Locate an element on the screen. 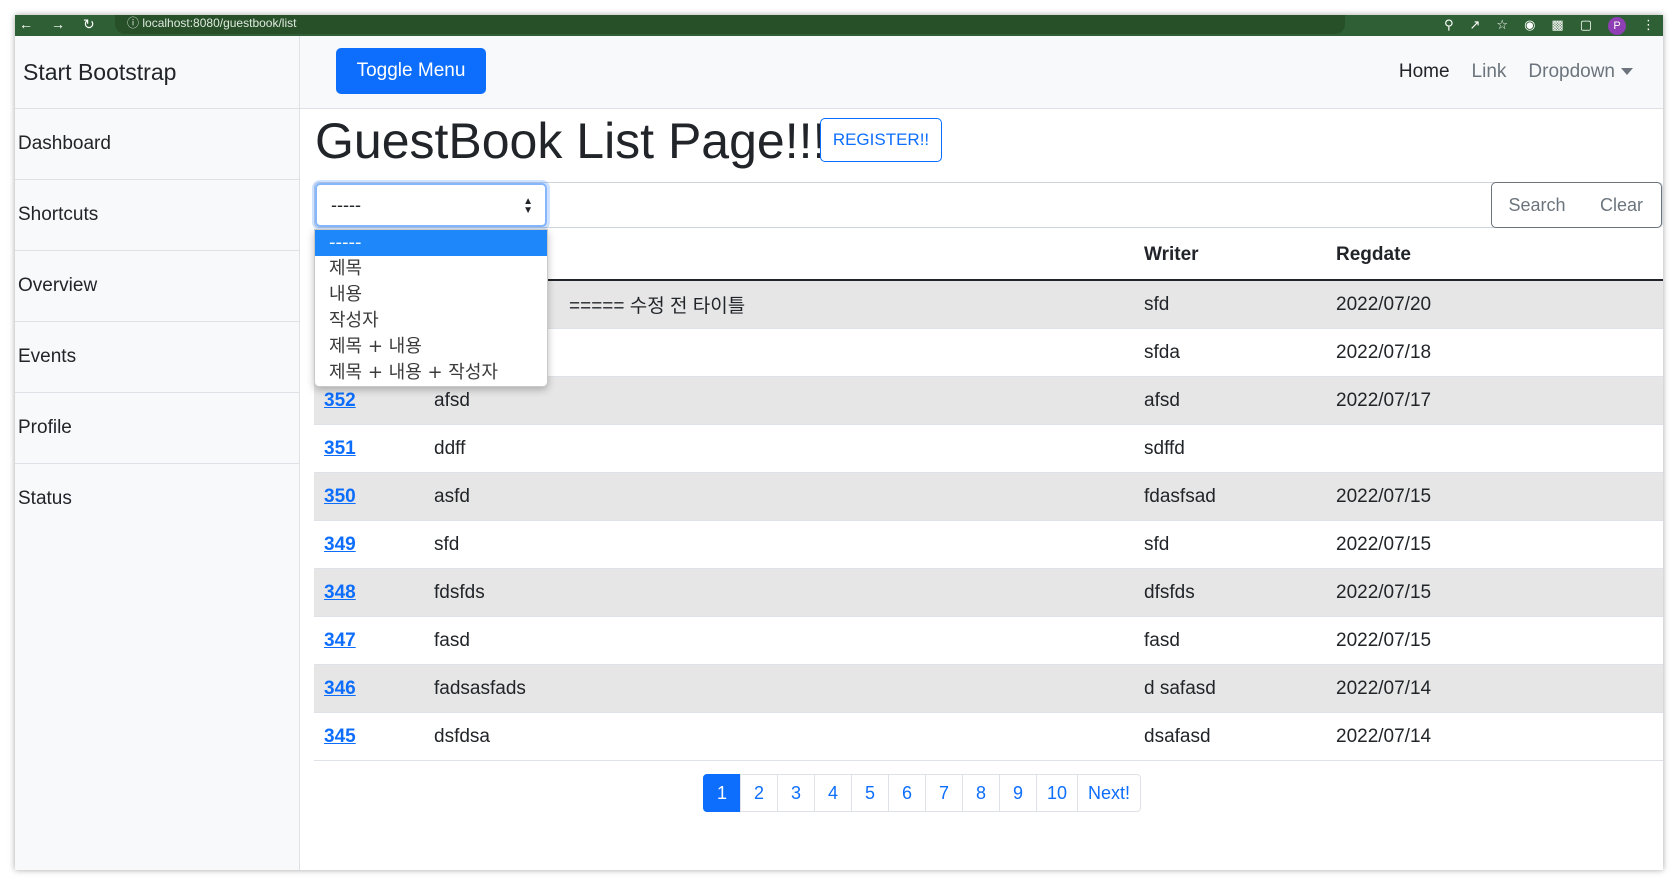 This screenshot has height=883, width=1678. page-link-5: 5 is located at coordinates (870, 793).